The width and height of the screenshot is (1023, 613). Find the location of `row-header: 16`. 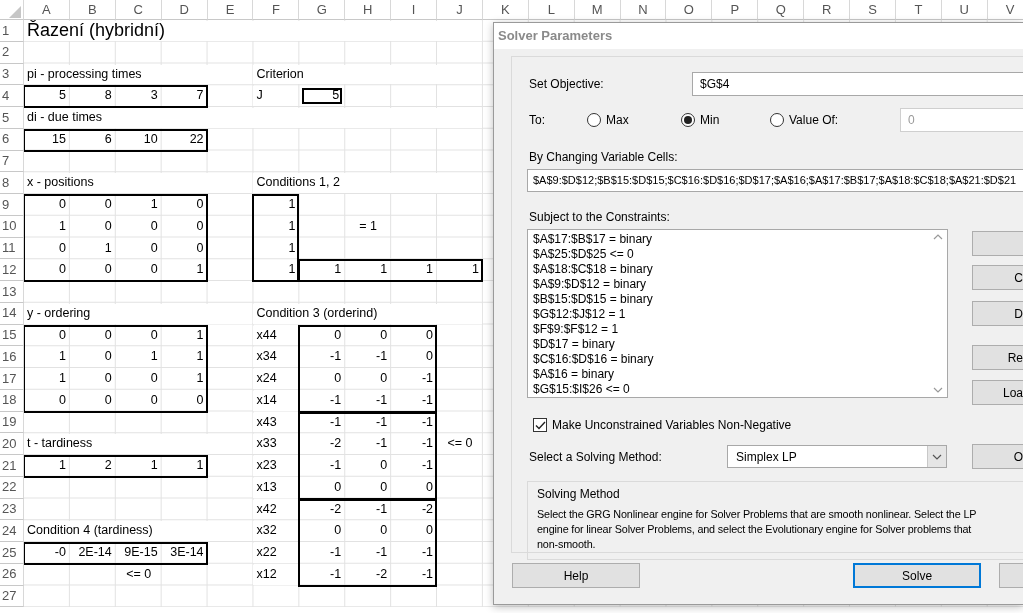

row-header: 16 is located at coordinates (12, 357).